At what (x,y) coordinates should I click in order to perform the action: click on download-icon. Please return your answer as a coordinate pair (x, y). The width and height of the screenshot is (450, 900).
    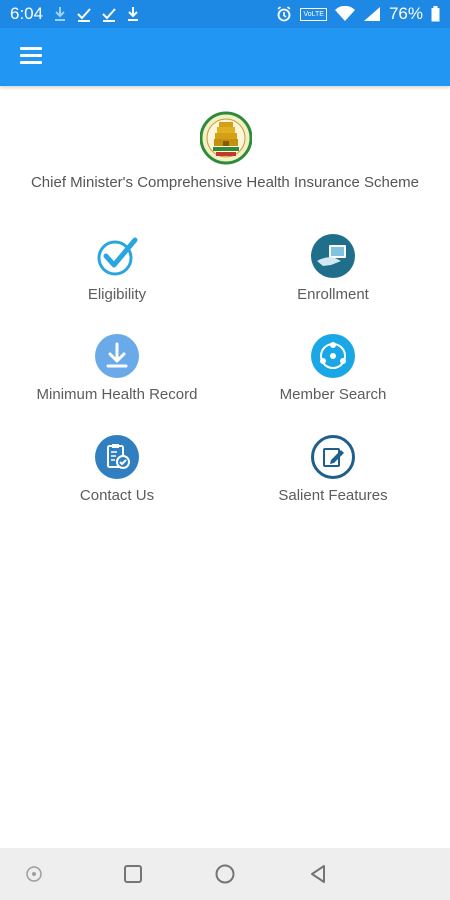
    Looking at the image, I should click on (117, 356).